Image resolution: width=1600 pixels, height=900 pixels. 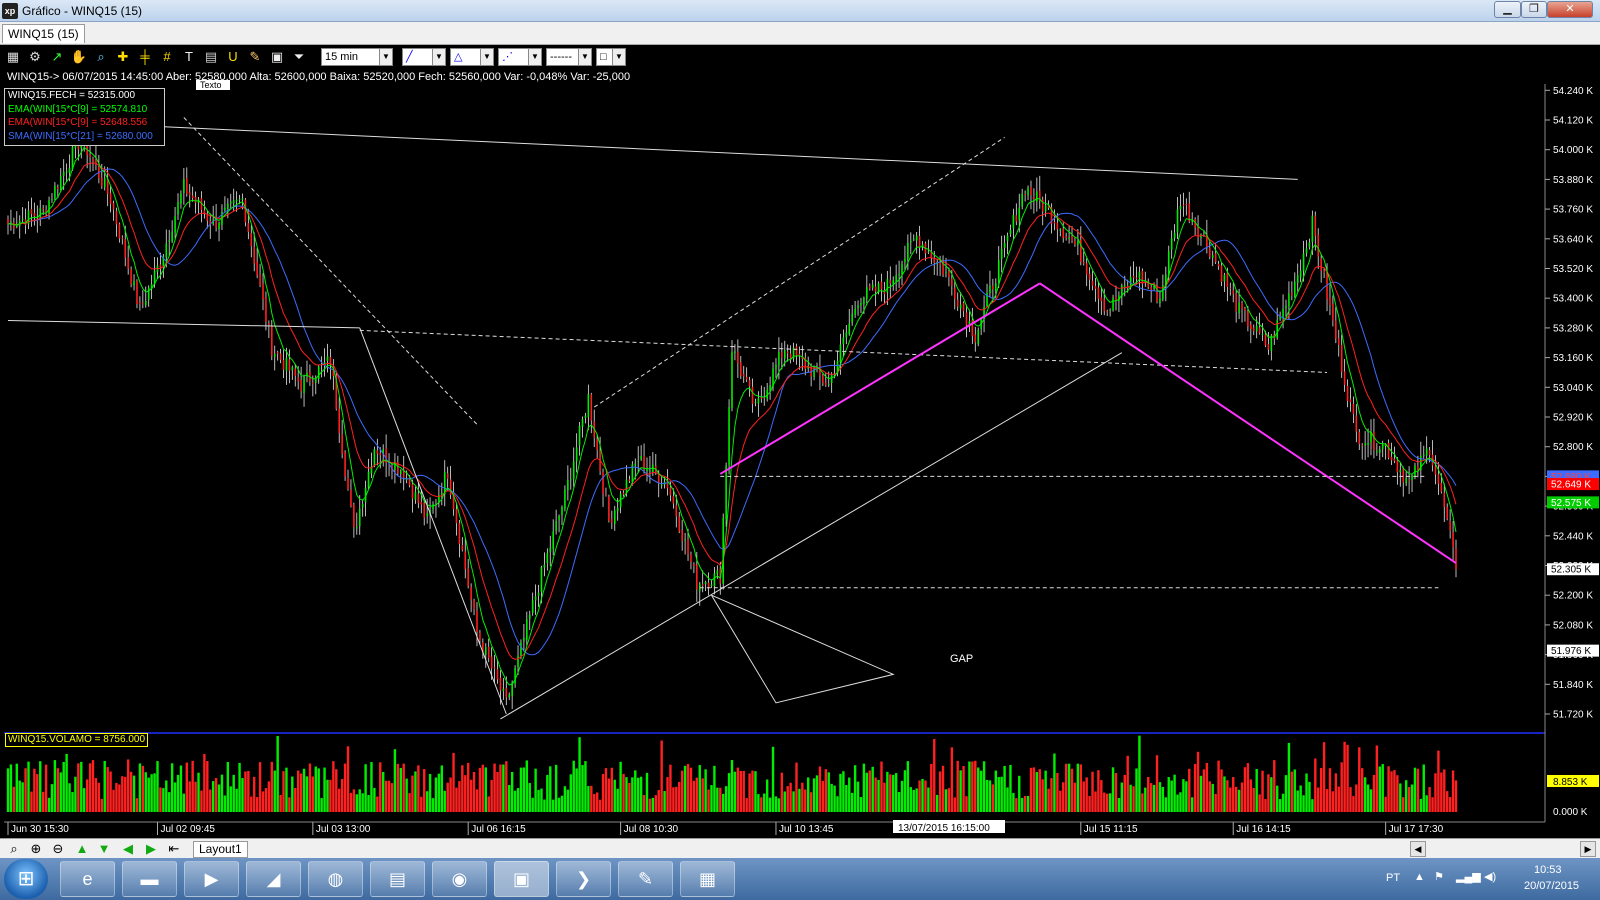 What do you see at coordinates (128, 849) in the screenshot?
I see `arrow-left-icon: ◀` at bounding box center [128, 849].